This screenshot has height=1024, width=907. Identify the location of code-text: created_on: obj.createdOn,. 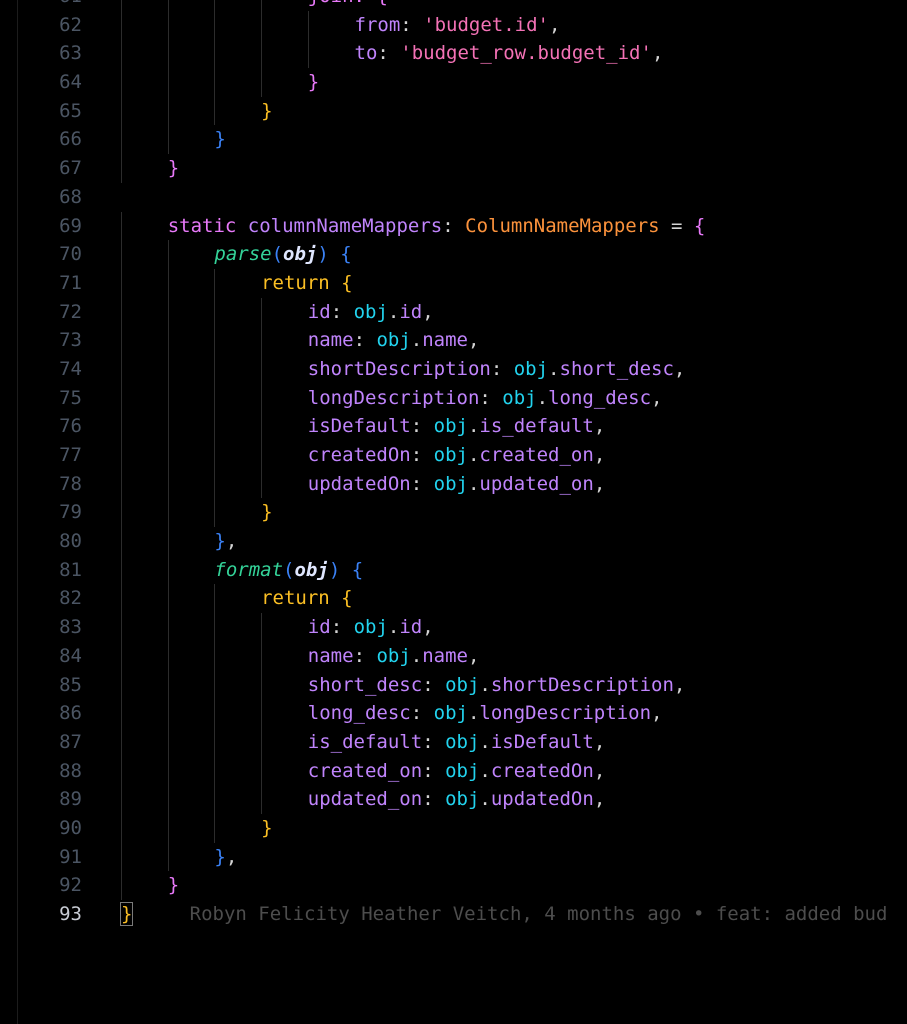
(456, 771).